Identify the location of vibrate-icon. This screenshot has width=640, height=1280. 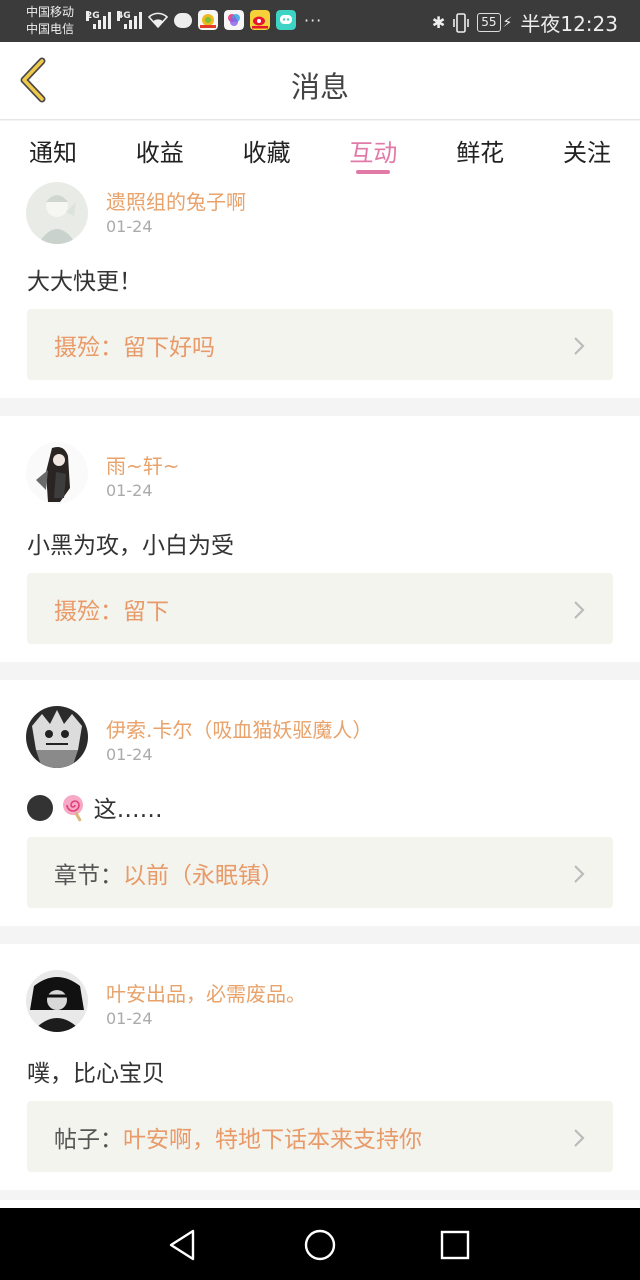
(461, 22).